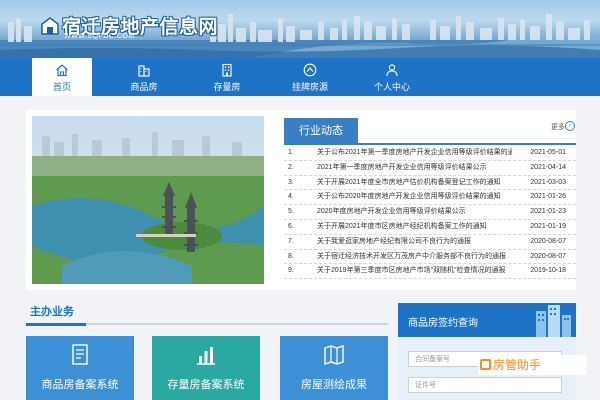 The width and height of the screenshot is (600, 400). What do you see at coordinates (414, 227) in the screenshot?
I see `news-title: 关于开展2021年度市区房地产经纪机构备案工作的通知` at bounding box center [414, 227].